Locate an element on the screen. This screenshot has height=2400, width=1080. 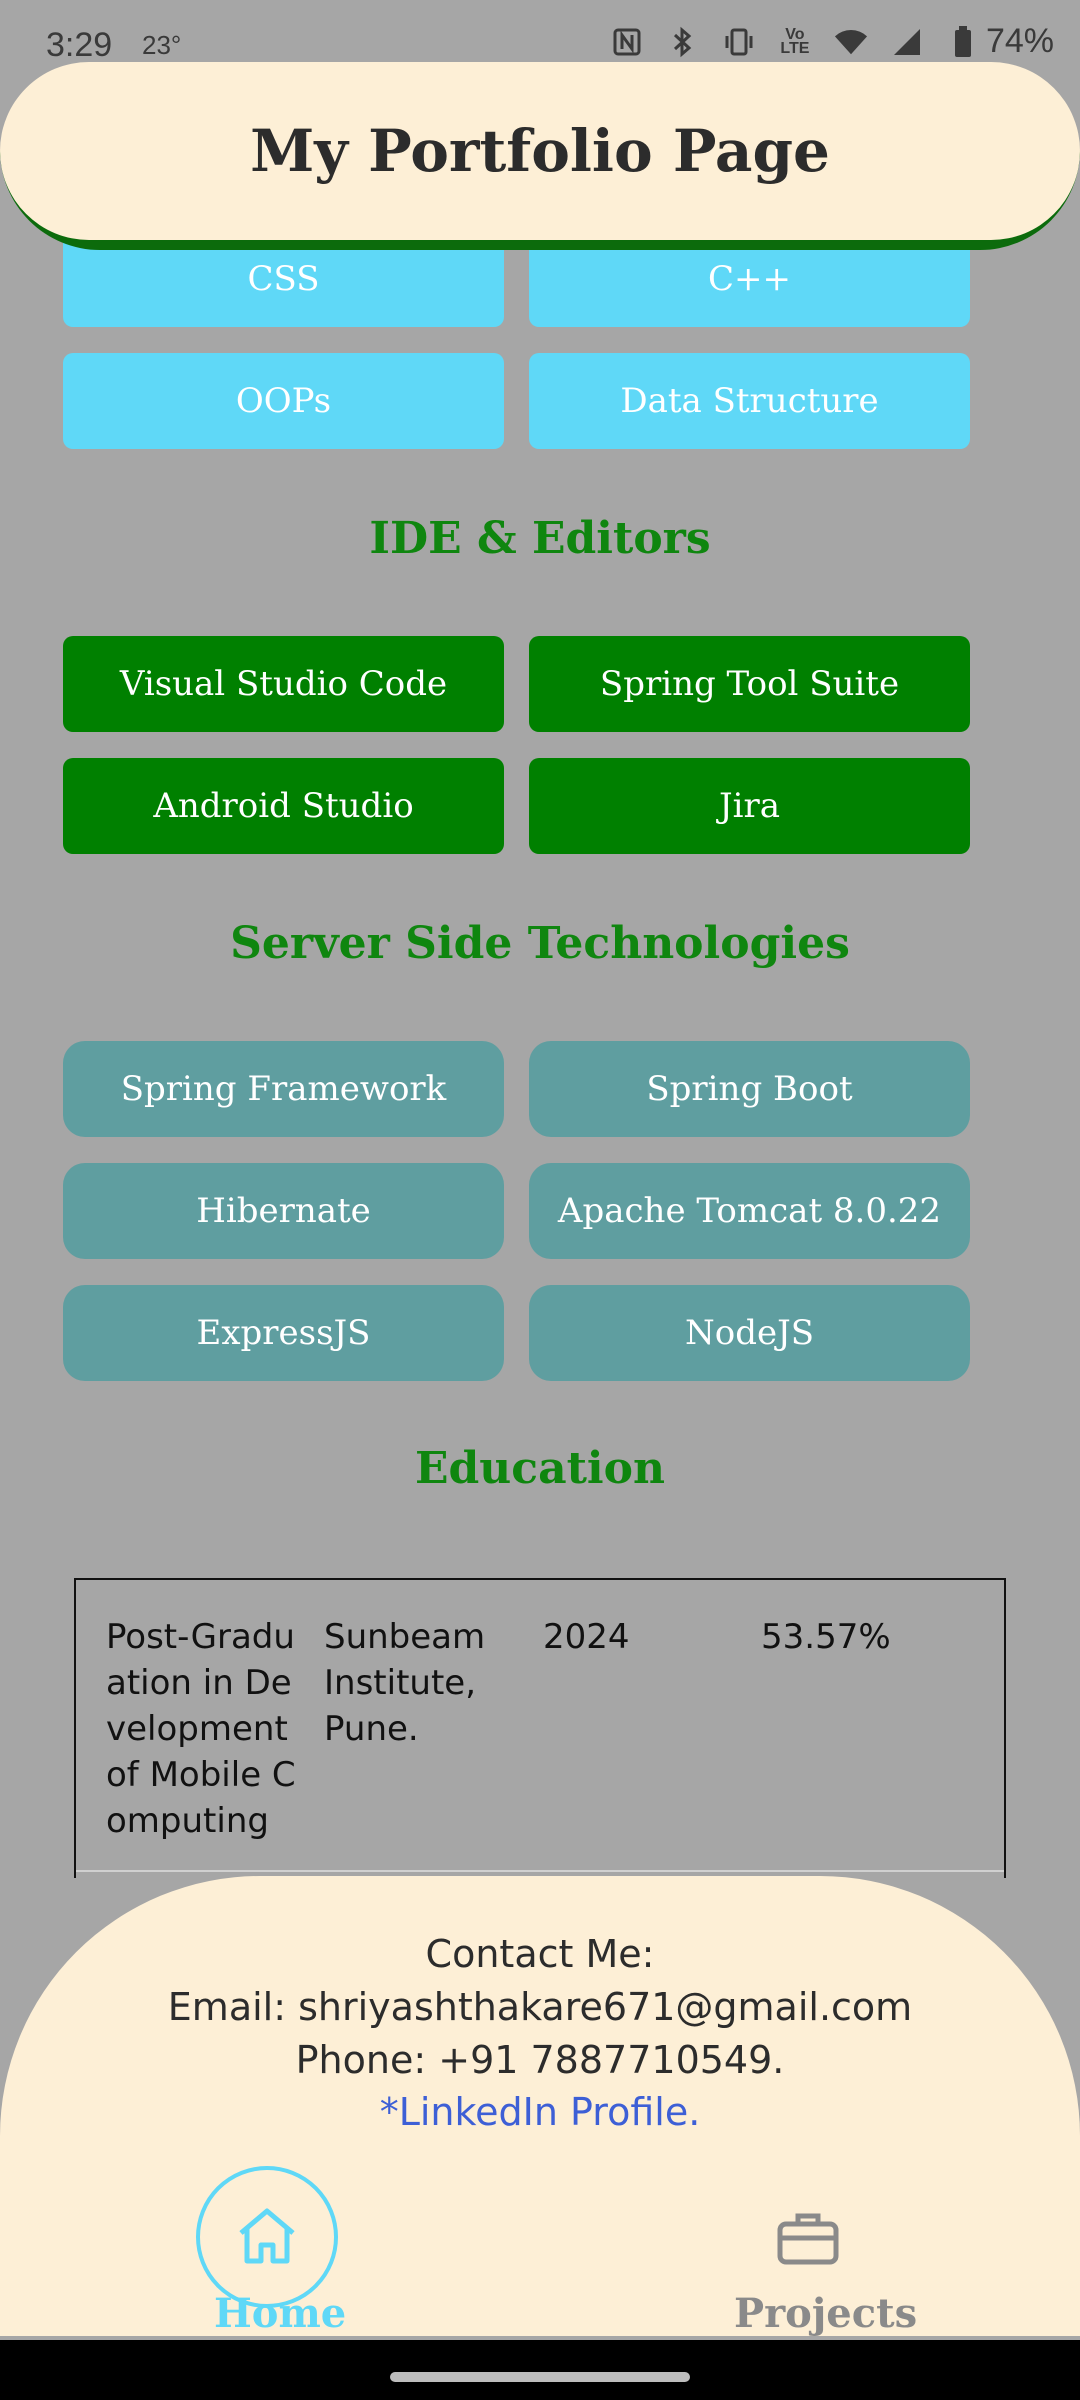
contact-heading: Contact Me: is located at coordinates (540, 1954).